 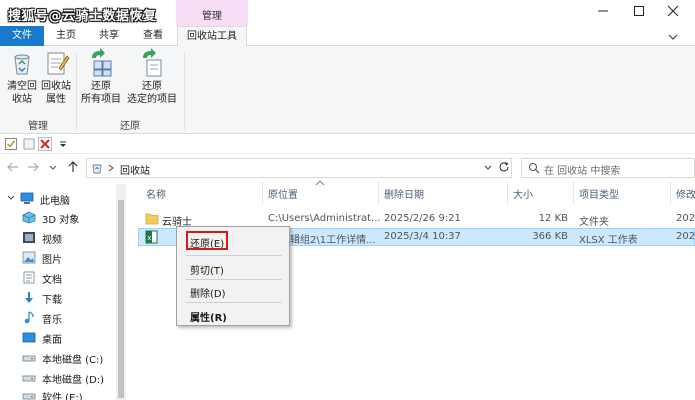 I want to click on pc-icon, so click(x=27, y=198).